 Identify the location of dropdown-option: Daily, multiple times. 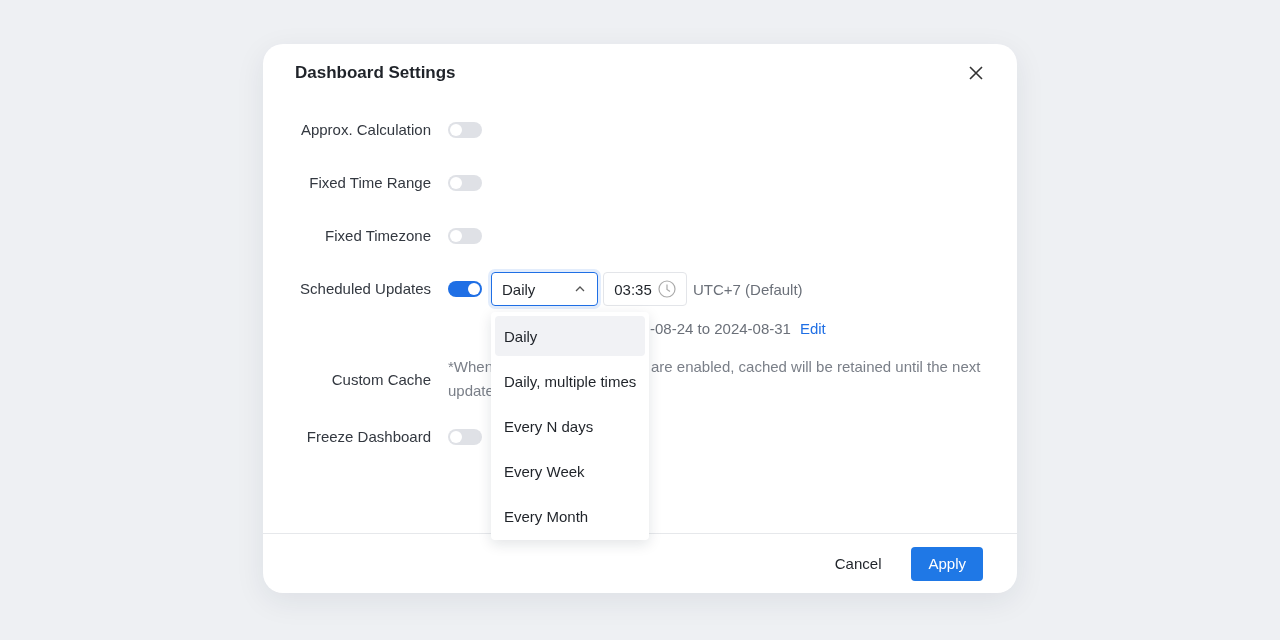
(570, 381).